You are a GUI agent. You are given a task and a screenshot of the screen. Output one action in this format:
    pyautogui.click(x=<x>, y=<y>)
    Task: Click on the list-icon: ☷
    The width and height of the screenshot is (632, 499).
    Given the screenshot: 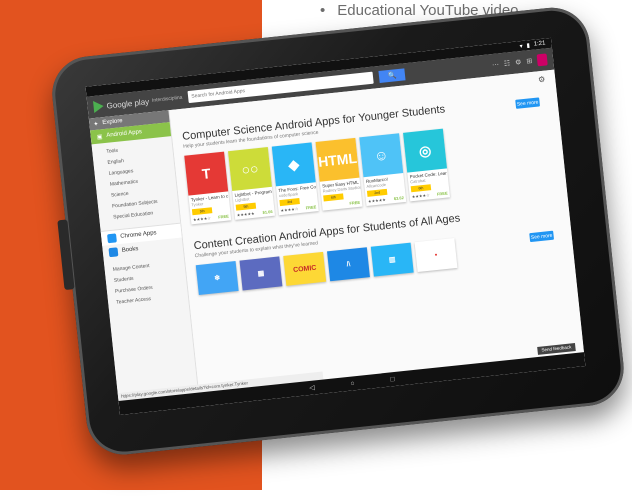 What is the action you would take?
    pyautogui.click(x=507, y=63)
    